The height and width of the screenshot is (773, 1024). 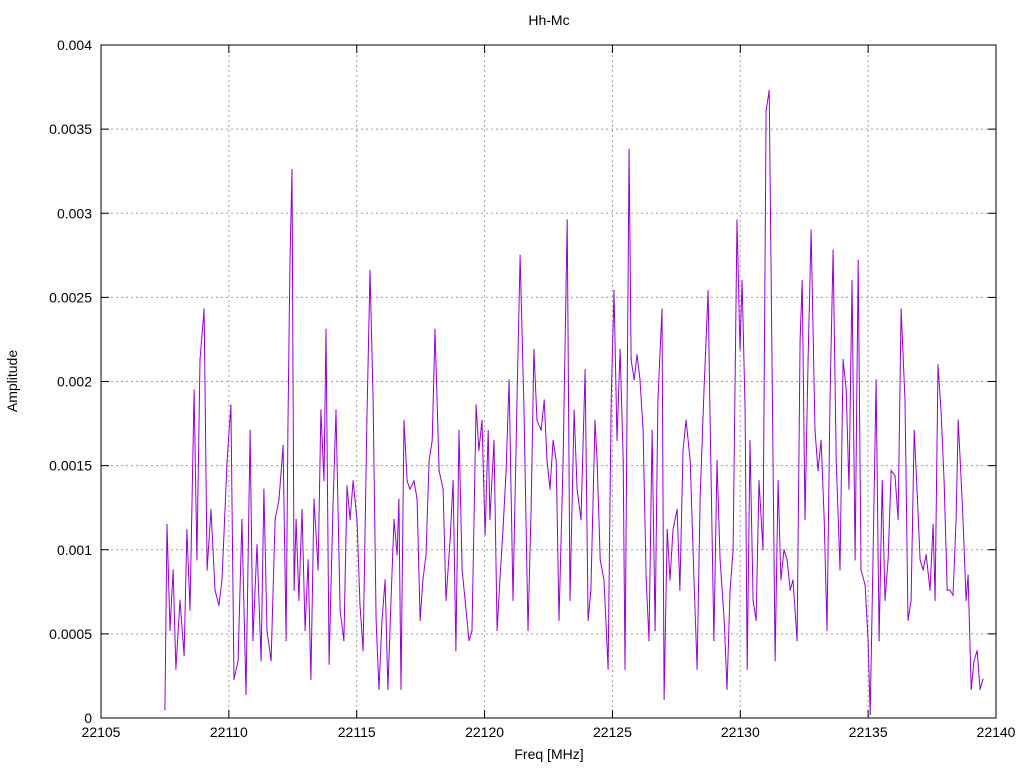 I want to click on x-tick-label: 22140, so click(x=996, y=732).